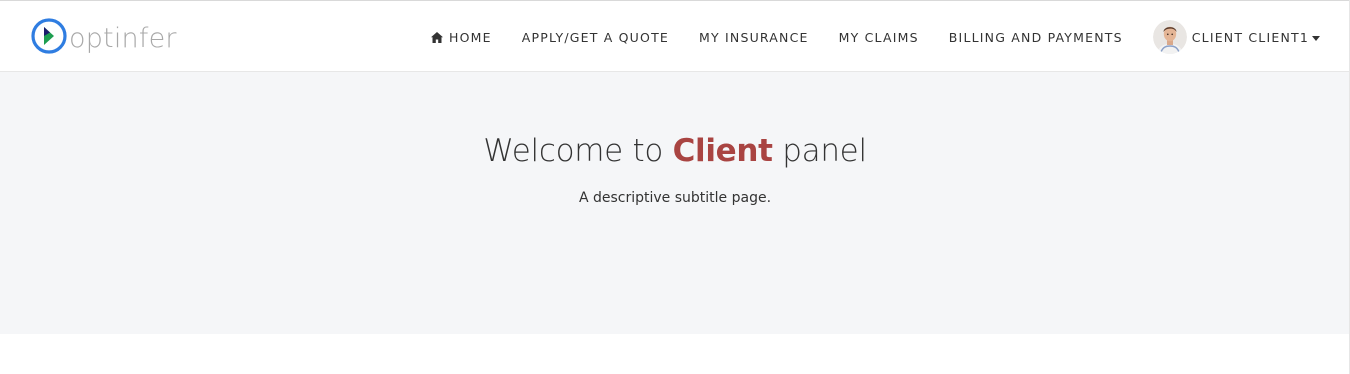 The image size is (1350, 374). I want to click on avatar, so click(1169, 37).